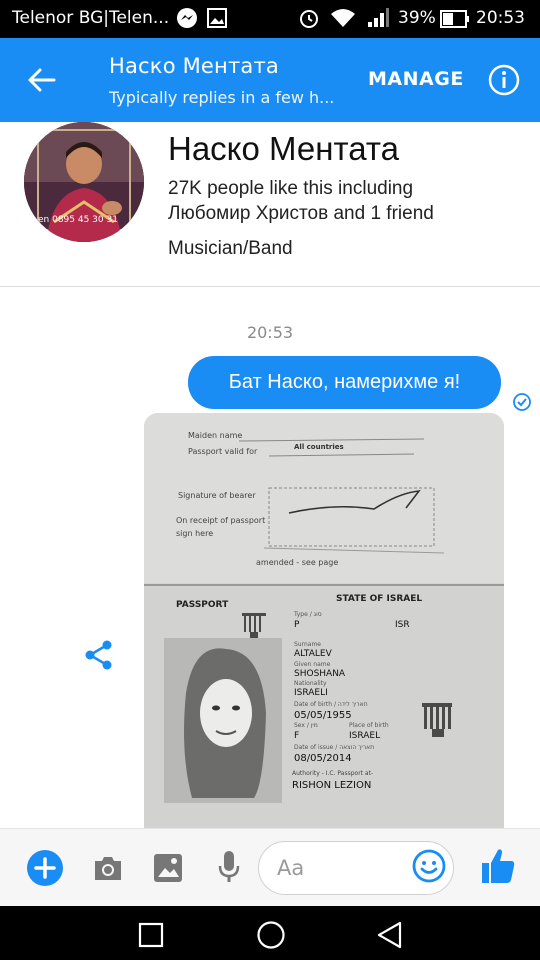  What do you see at coordinates (291, 868) in the screenshot?
I see `message-input-placeholder: Aa` at bounding box center [291, 868].